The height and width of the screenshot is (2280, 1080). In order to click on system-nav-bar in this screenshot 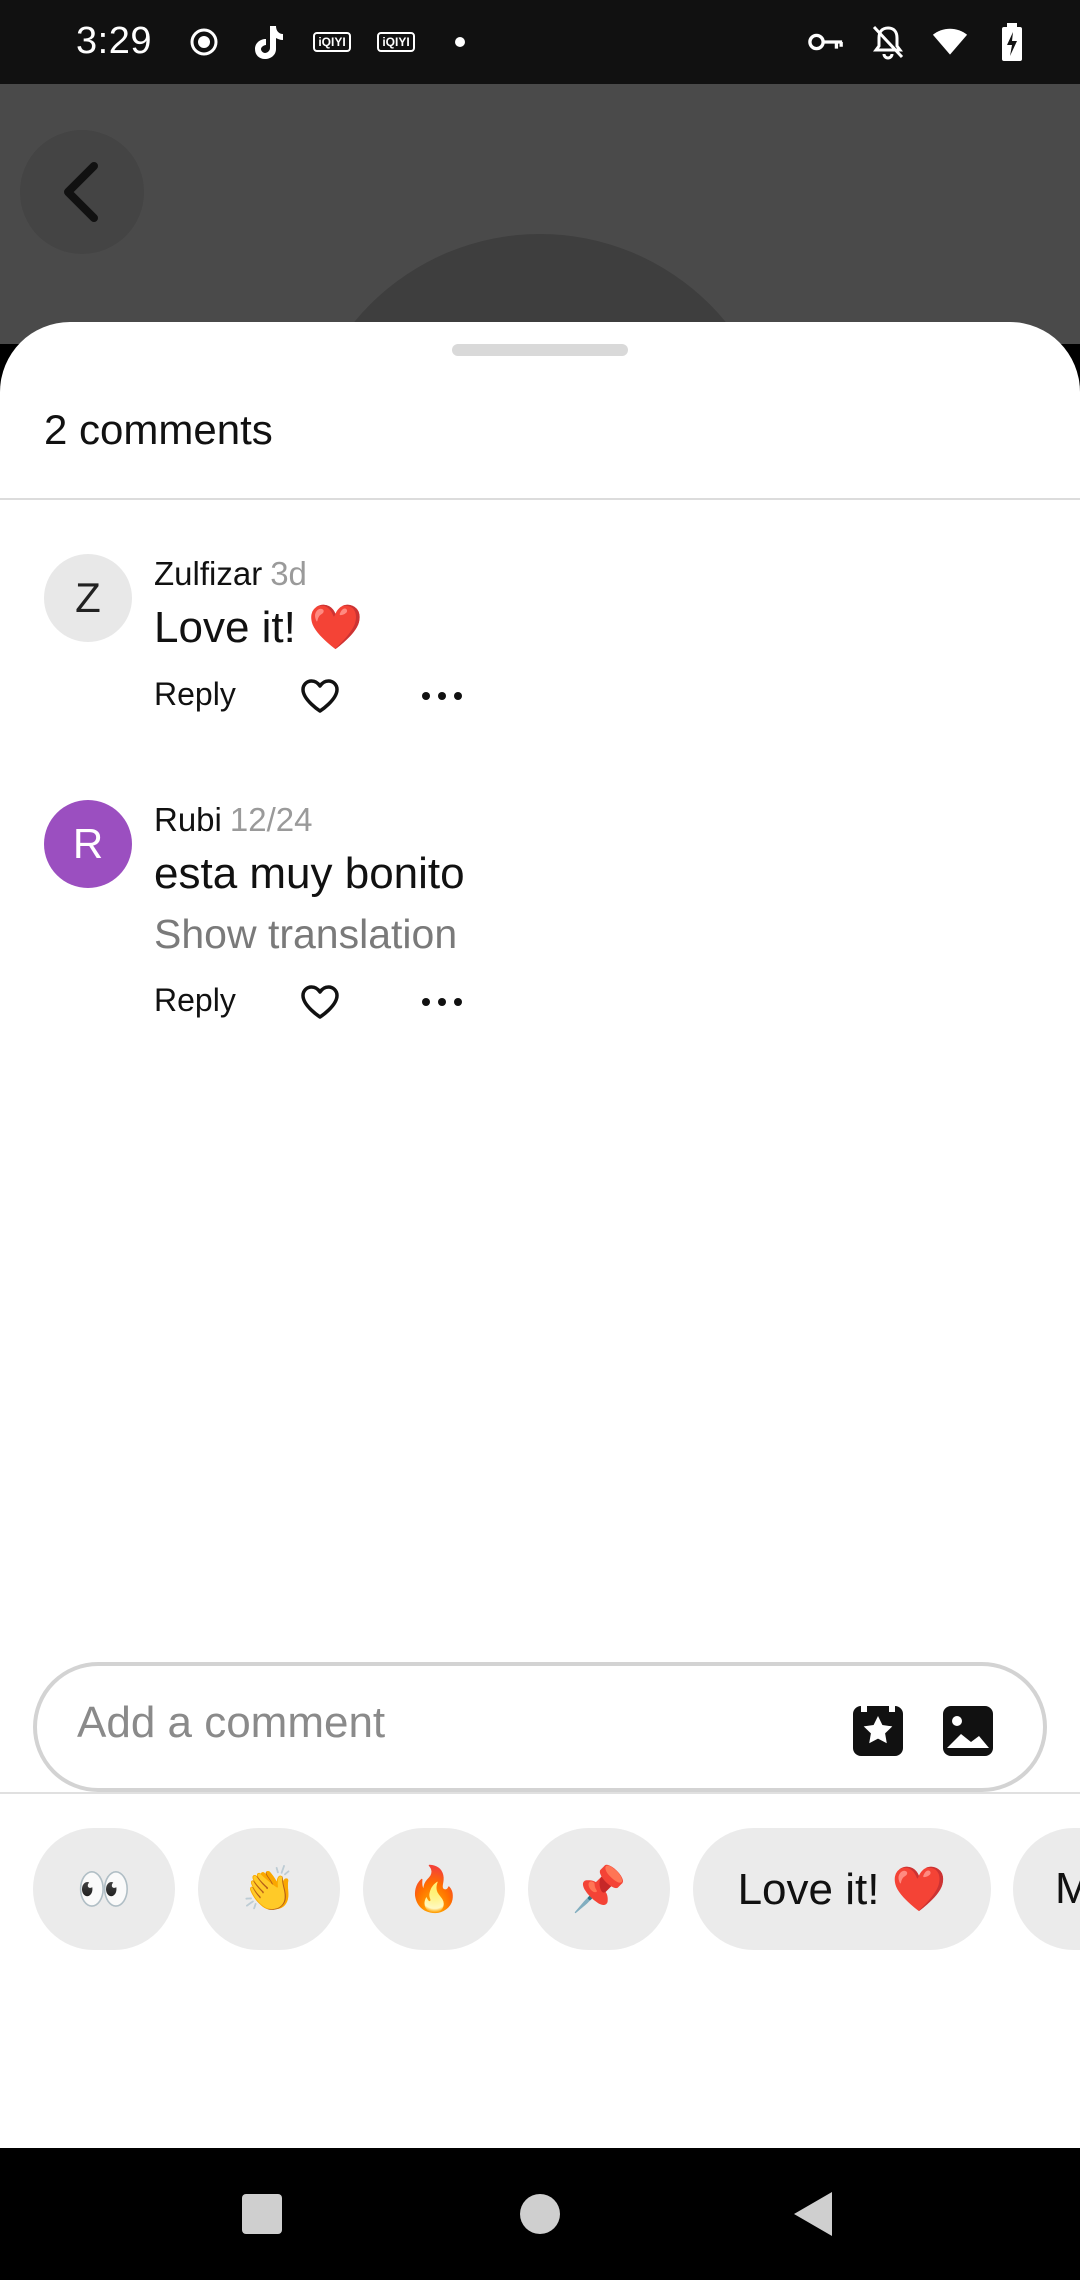, I will do `click(540, 2214)`.